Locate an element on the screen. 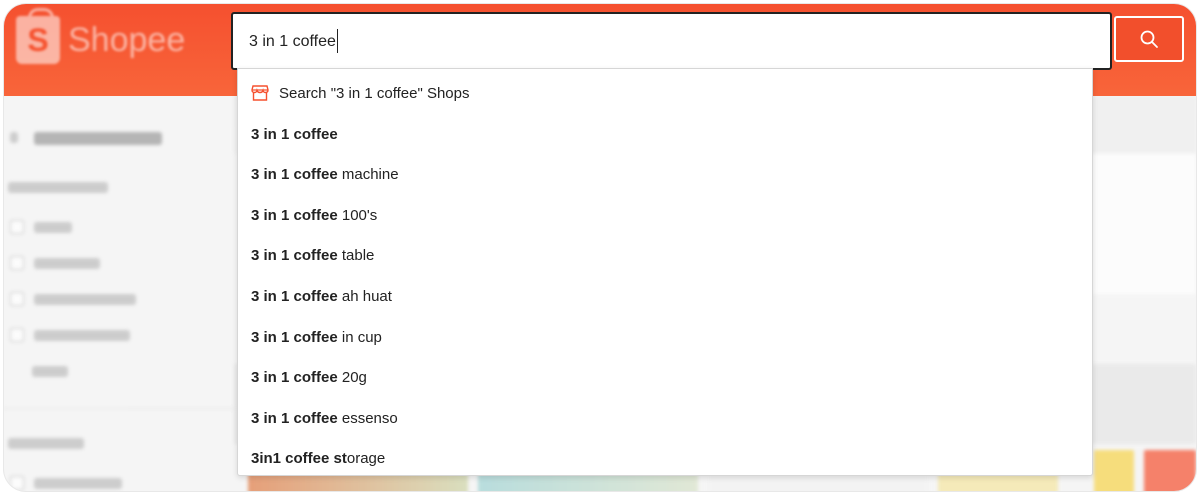 The image size is (1200, 495). search-icon is located at coordinates (1149, 39).